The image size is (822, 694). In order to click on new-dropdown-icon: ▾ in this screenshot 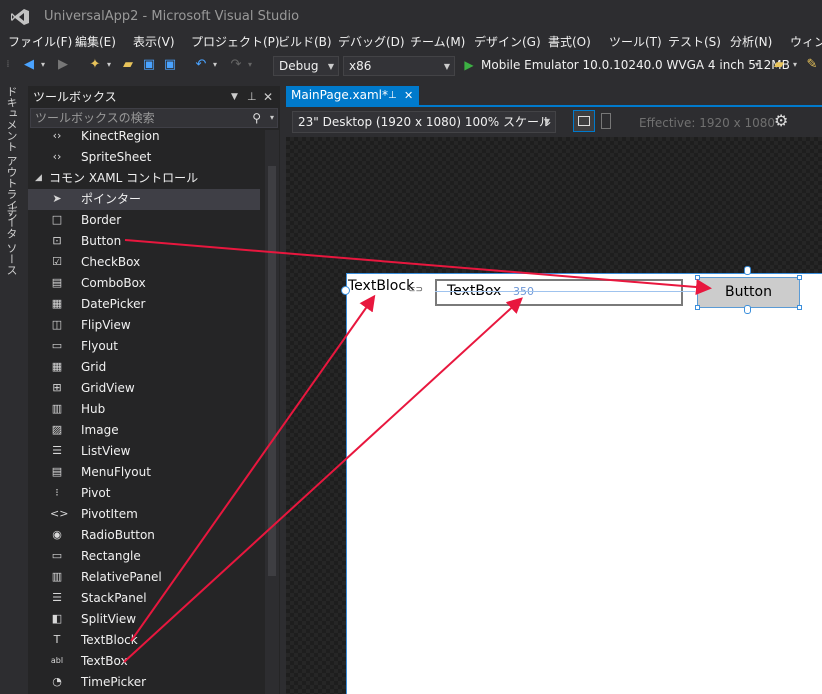, I will do `click(109, 65)`.